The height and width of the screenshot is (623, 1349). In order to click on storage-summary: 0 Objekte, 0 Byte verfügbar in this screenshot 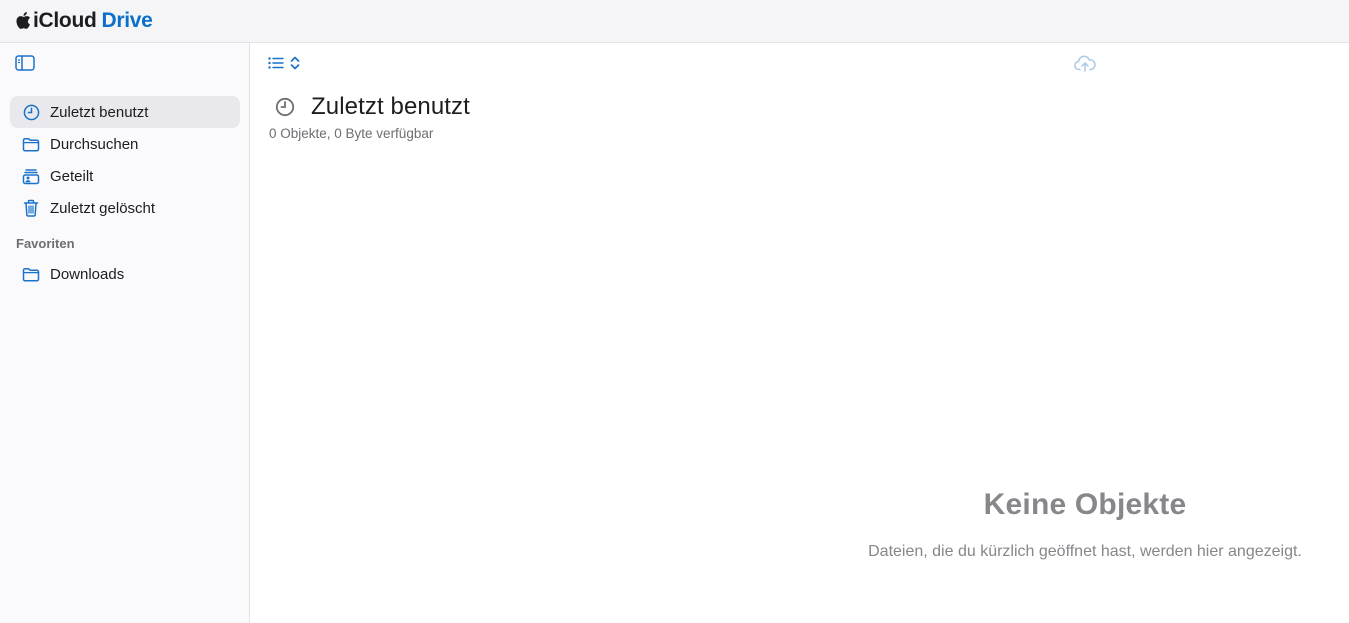, I will do `click(351, 133)`.